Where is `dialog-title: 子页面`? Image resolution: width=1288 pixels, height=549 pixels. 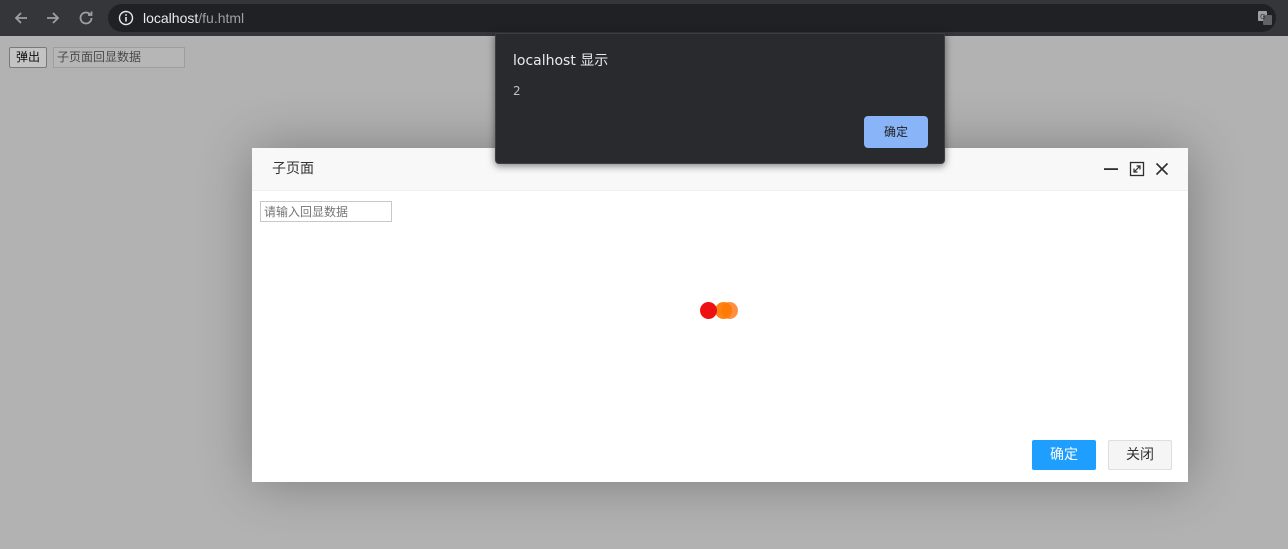 dialog-title: 子页面 is located at coordinates (293, 169).